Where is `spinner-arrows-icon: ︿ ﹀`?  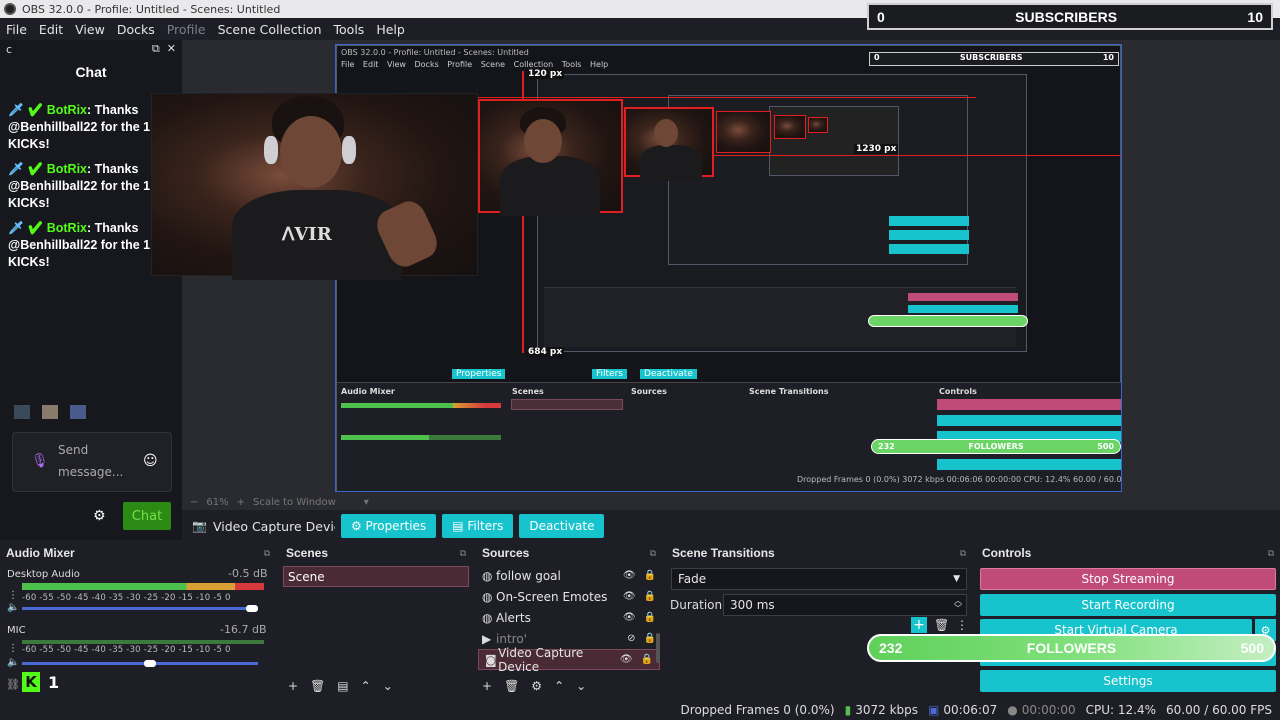 spinner-arrows-icon: ︿ ﹀ is located at coordinates (958, 605).